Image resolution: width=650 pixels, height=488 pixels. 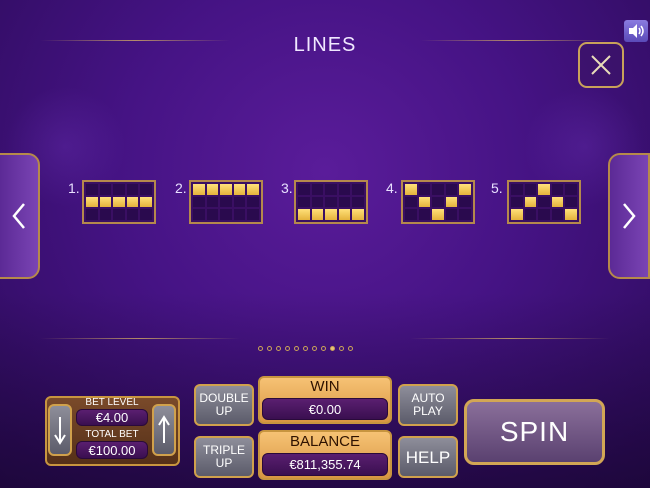 I want to click on close-button, so click(x=601, y=65).